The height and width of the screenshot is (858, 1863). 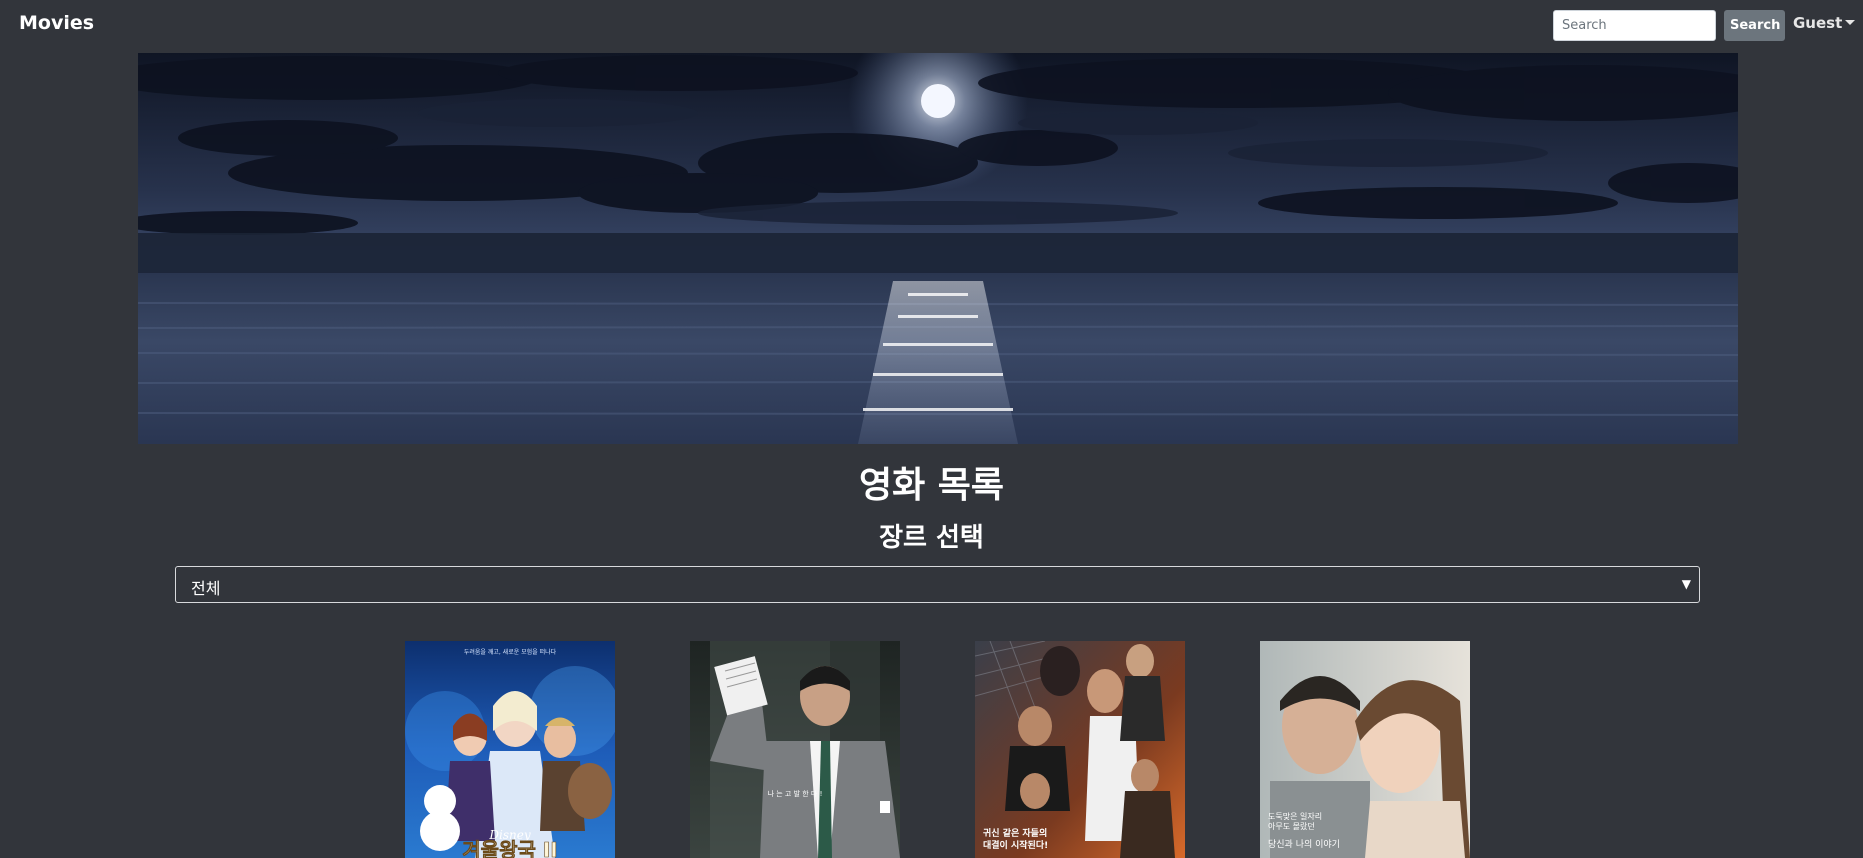 What do you see at coordinates (795, 749) in the screenshot?
I see `movie-poster-2: 나 는 고 발 한 다 !` at bounding box center [795, 749].